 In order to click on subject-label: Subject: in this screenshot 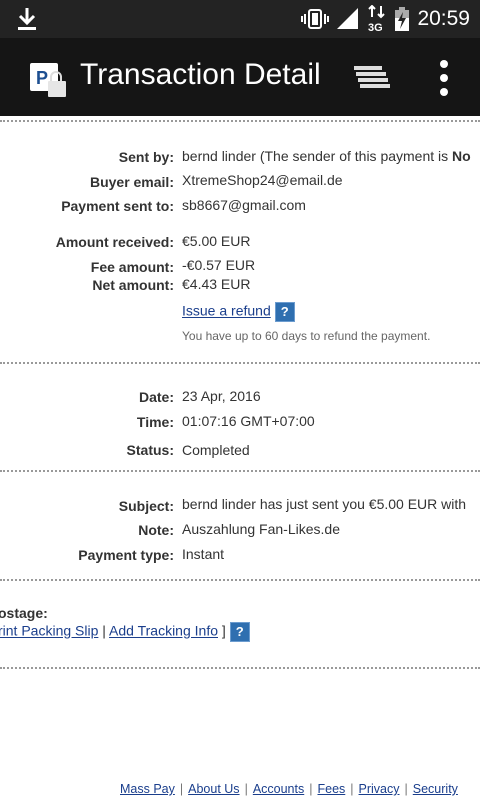, I will do `click(146, 506)`.